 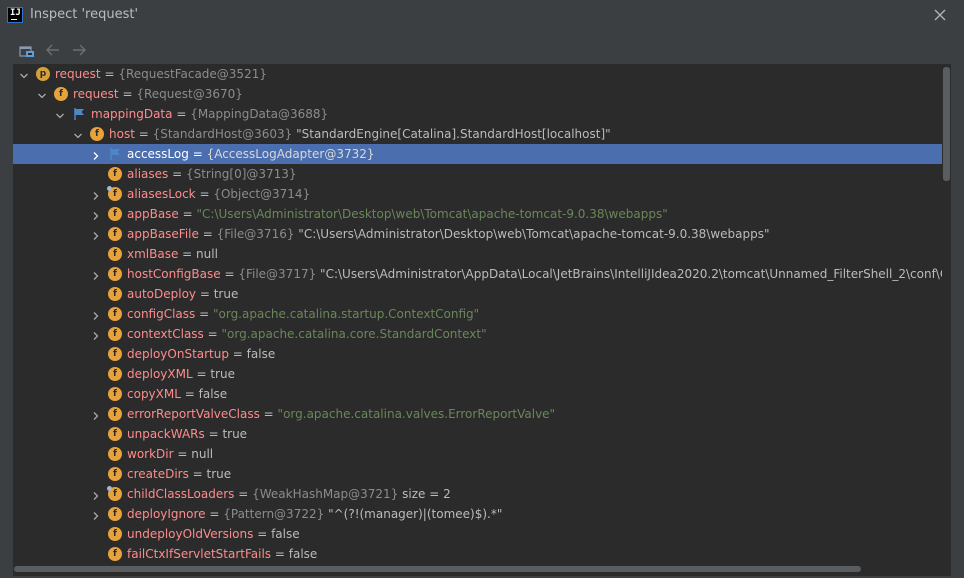 I want to click on tree-row: f unpackWARs = true, so click(x=482, y=434).